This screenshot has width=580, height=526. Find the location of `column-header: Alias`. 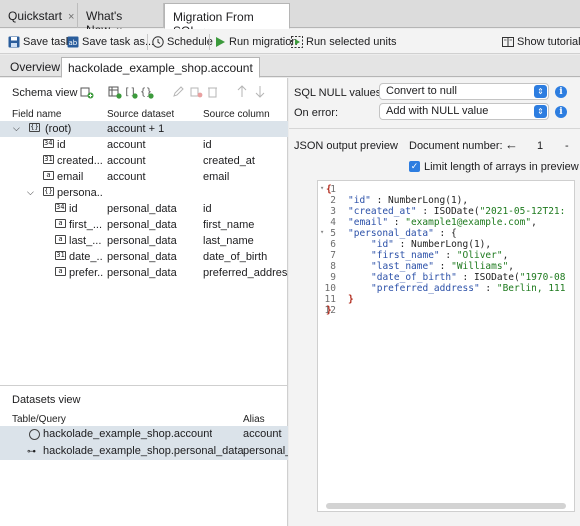

column-header: Alias is located at coordinates (254, 419).